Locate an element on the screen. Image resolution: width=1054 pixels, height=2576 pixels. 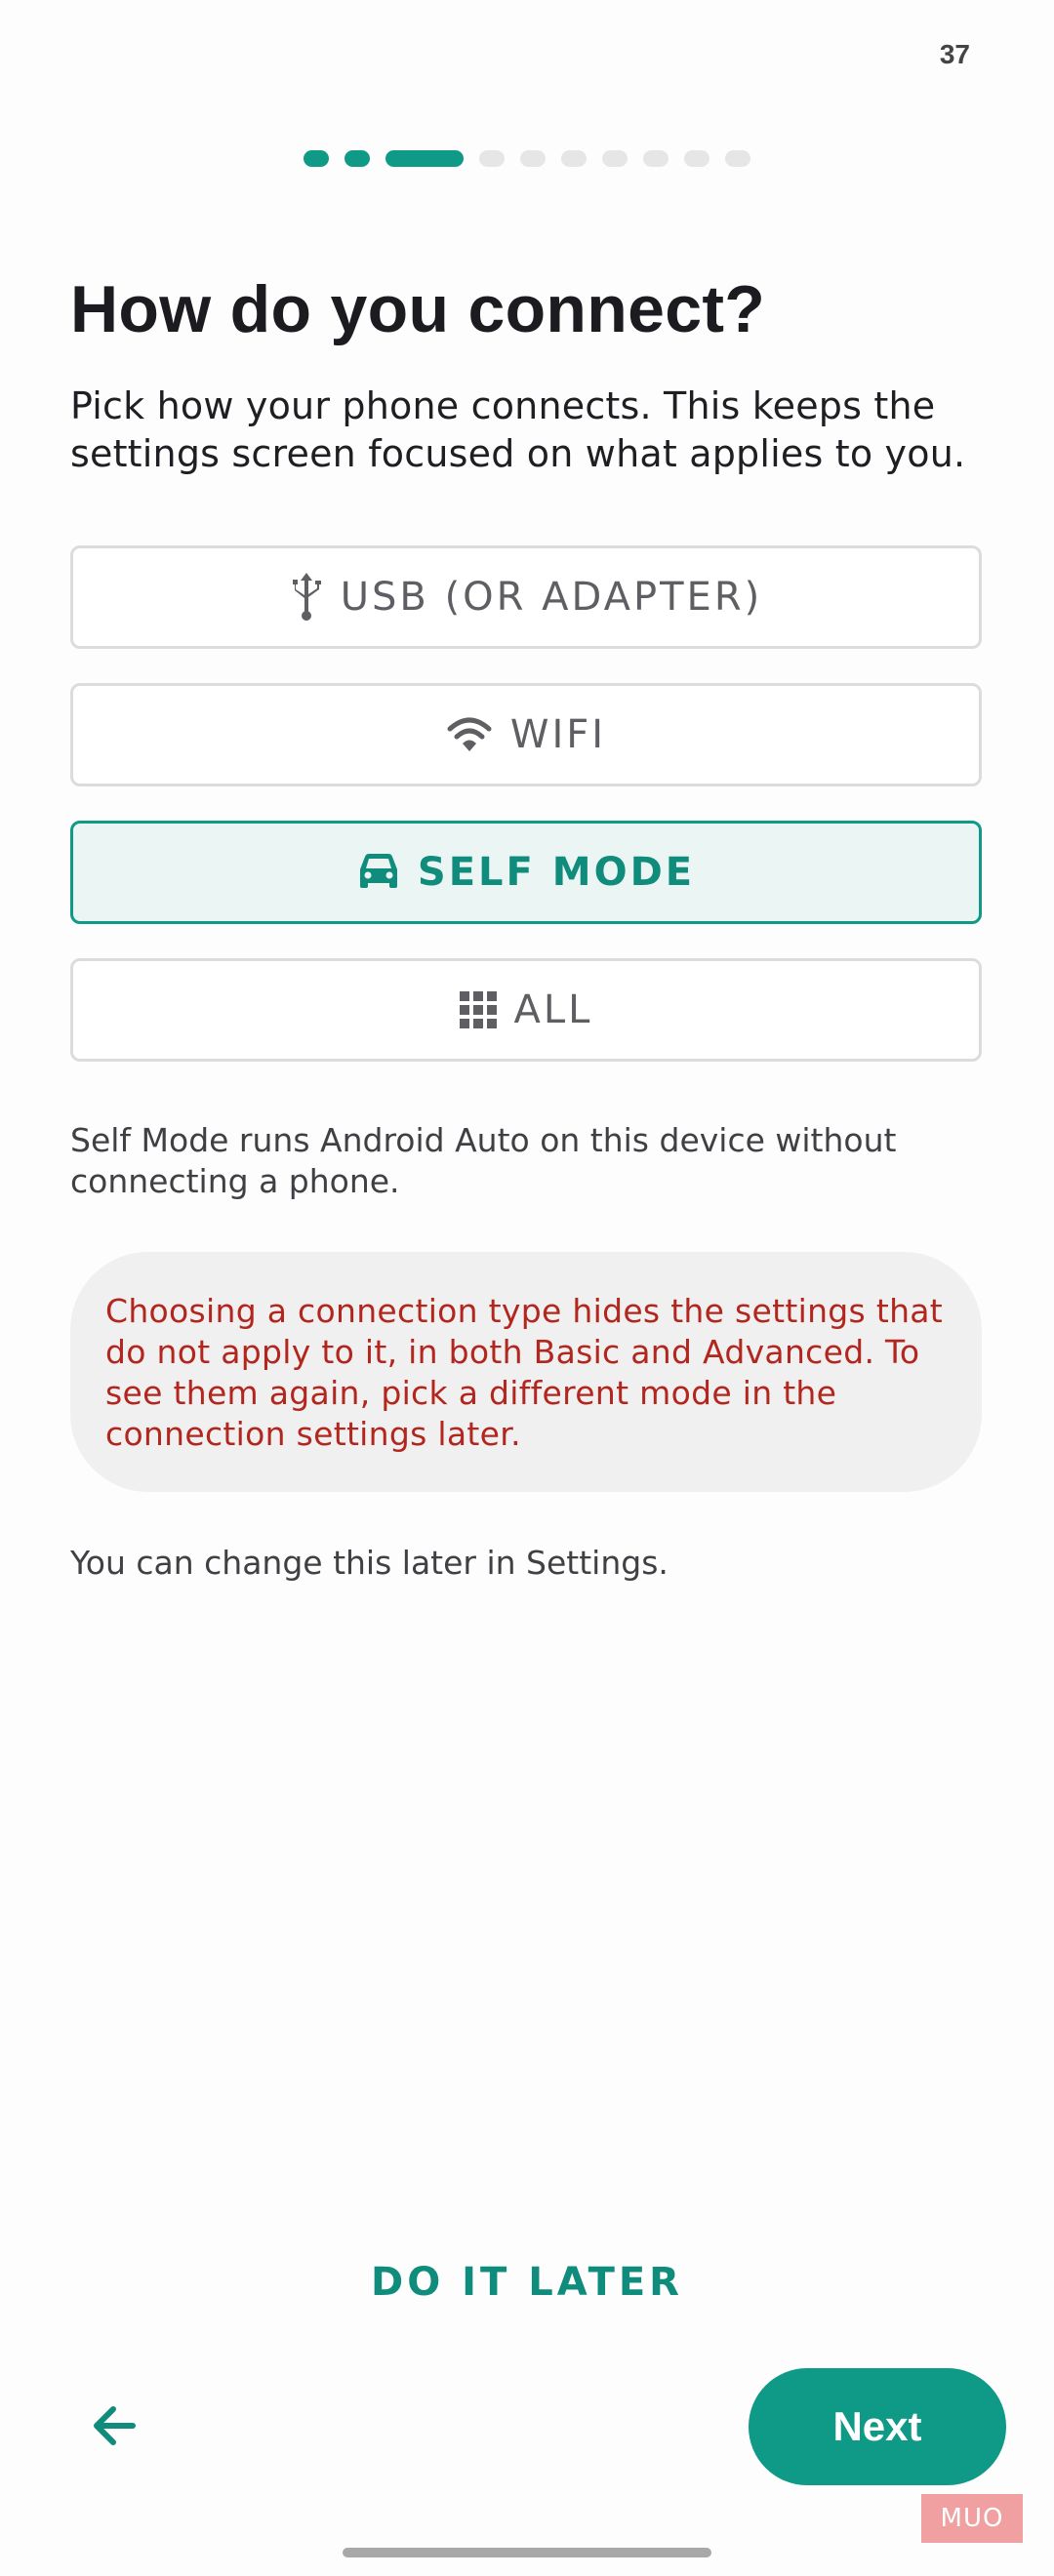
option-label: ALL is located at coordinates (553, 1010).